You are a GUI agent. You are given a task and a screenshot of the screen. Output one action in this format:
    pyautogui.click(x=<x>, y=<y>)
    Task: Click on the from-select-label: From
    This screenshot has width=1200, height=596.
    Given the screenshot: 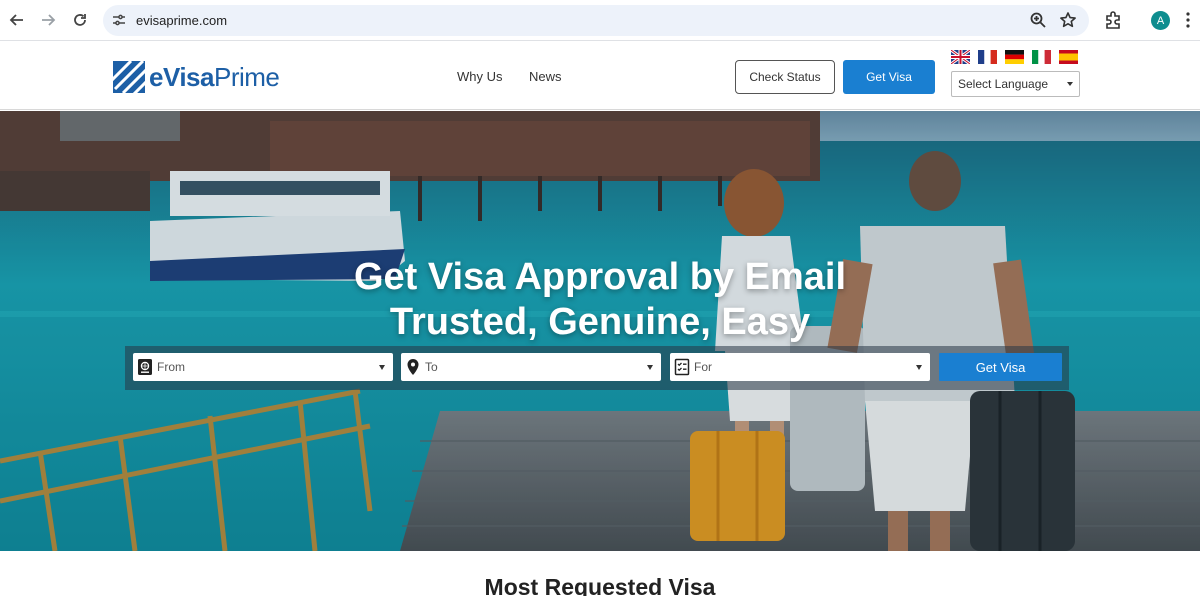 What is the action you would take?
    pyautogui.click(x=171, y=367)
    